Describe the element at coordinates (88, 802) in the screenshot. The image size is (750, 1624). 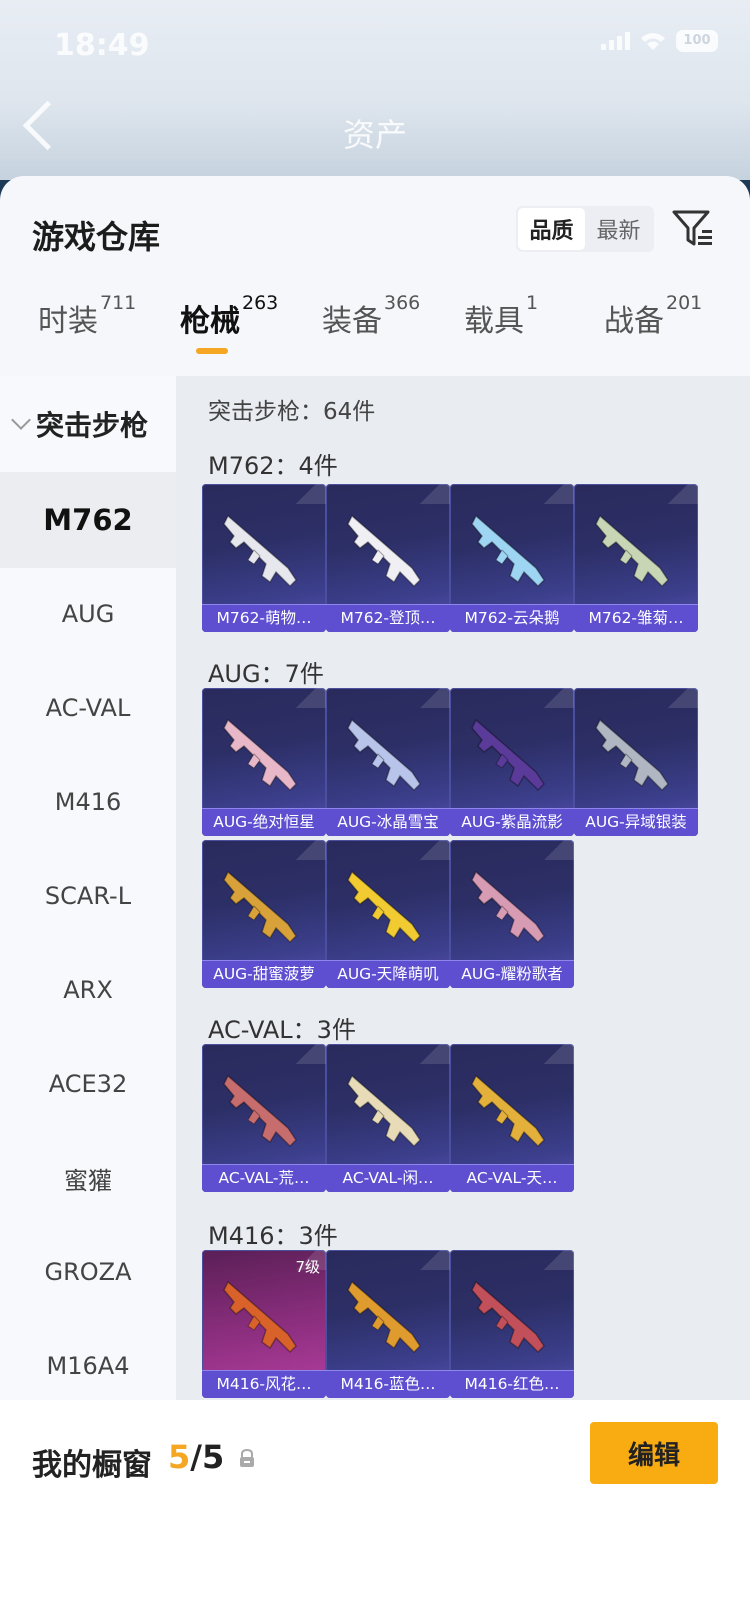
I see `sidebar-item-m416: M416` at that location.